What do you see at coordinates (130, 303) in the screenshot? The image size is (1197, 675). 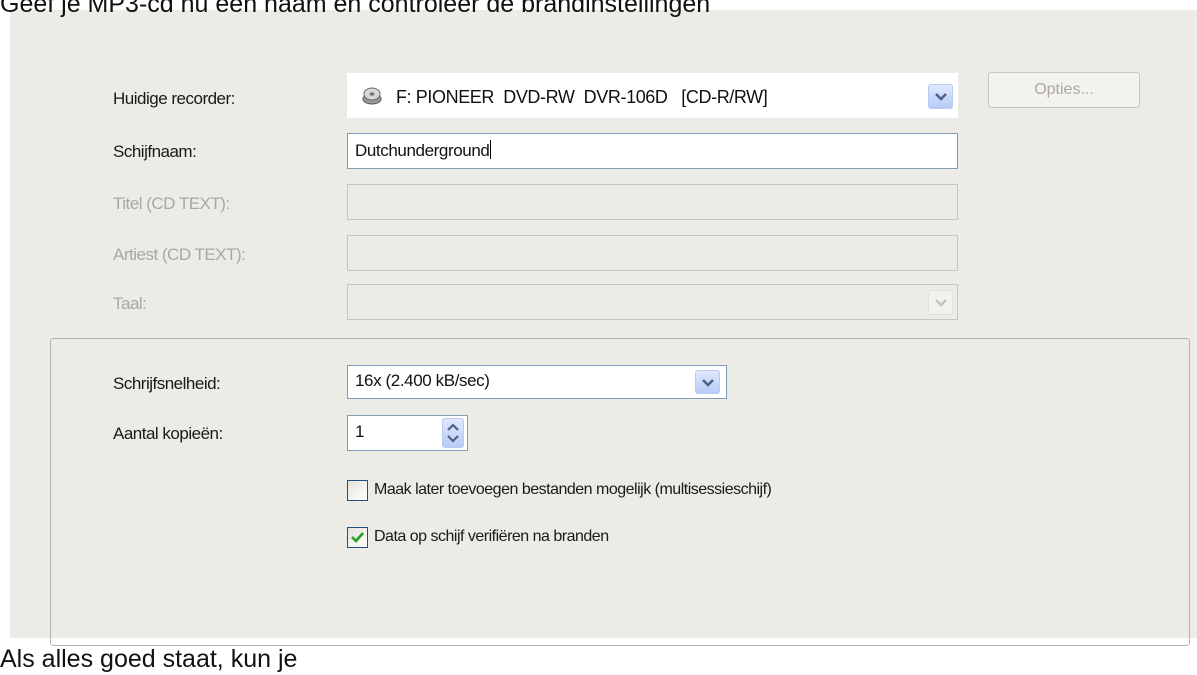 I see `language-label: Taal:` at bounding box center [130, 303].